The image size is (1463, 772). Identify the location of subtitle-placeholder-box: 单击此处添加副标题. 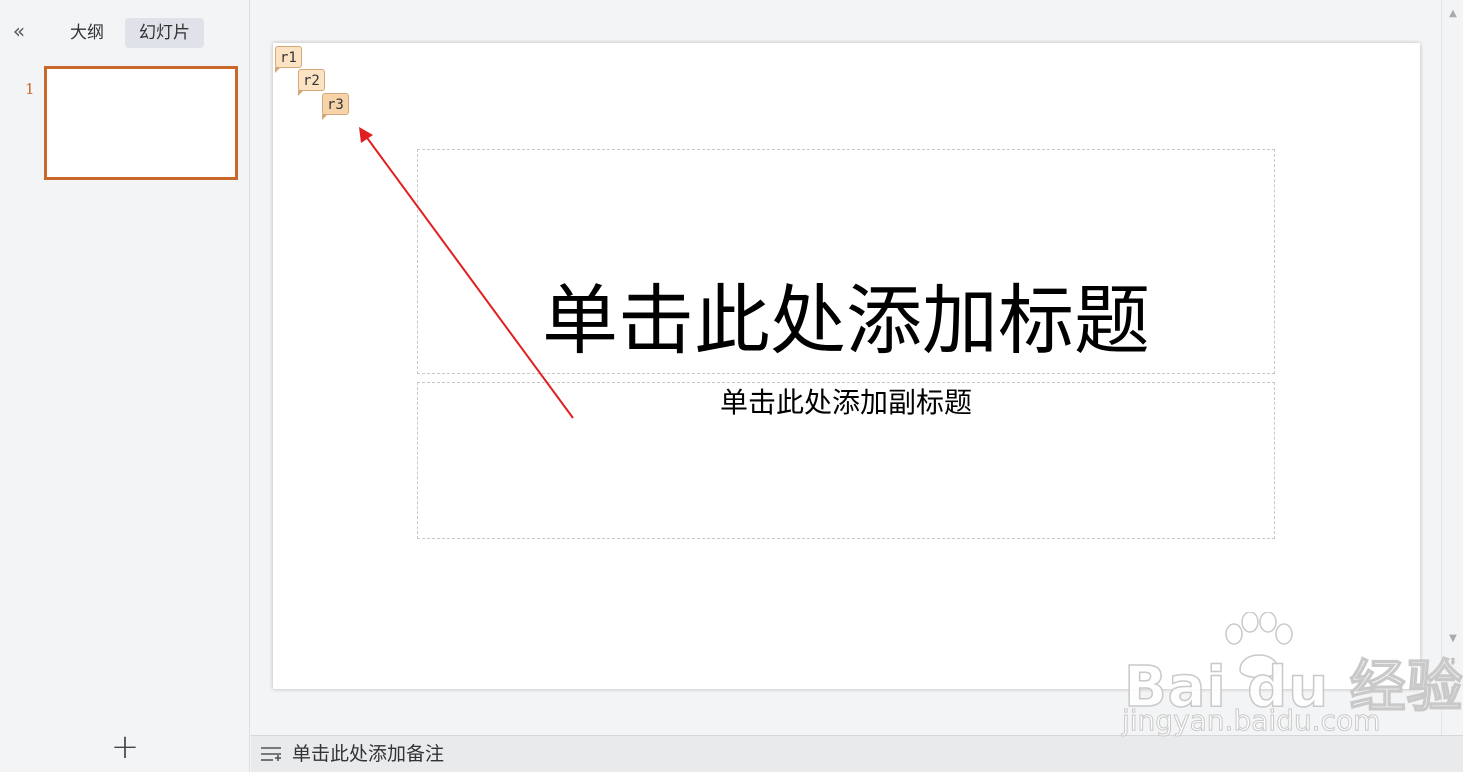
(846, 460).